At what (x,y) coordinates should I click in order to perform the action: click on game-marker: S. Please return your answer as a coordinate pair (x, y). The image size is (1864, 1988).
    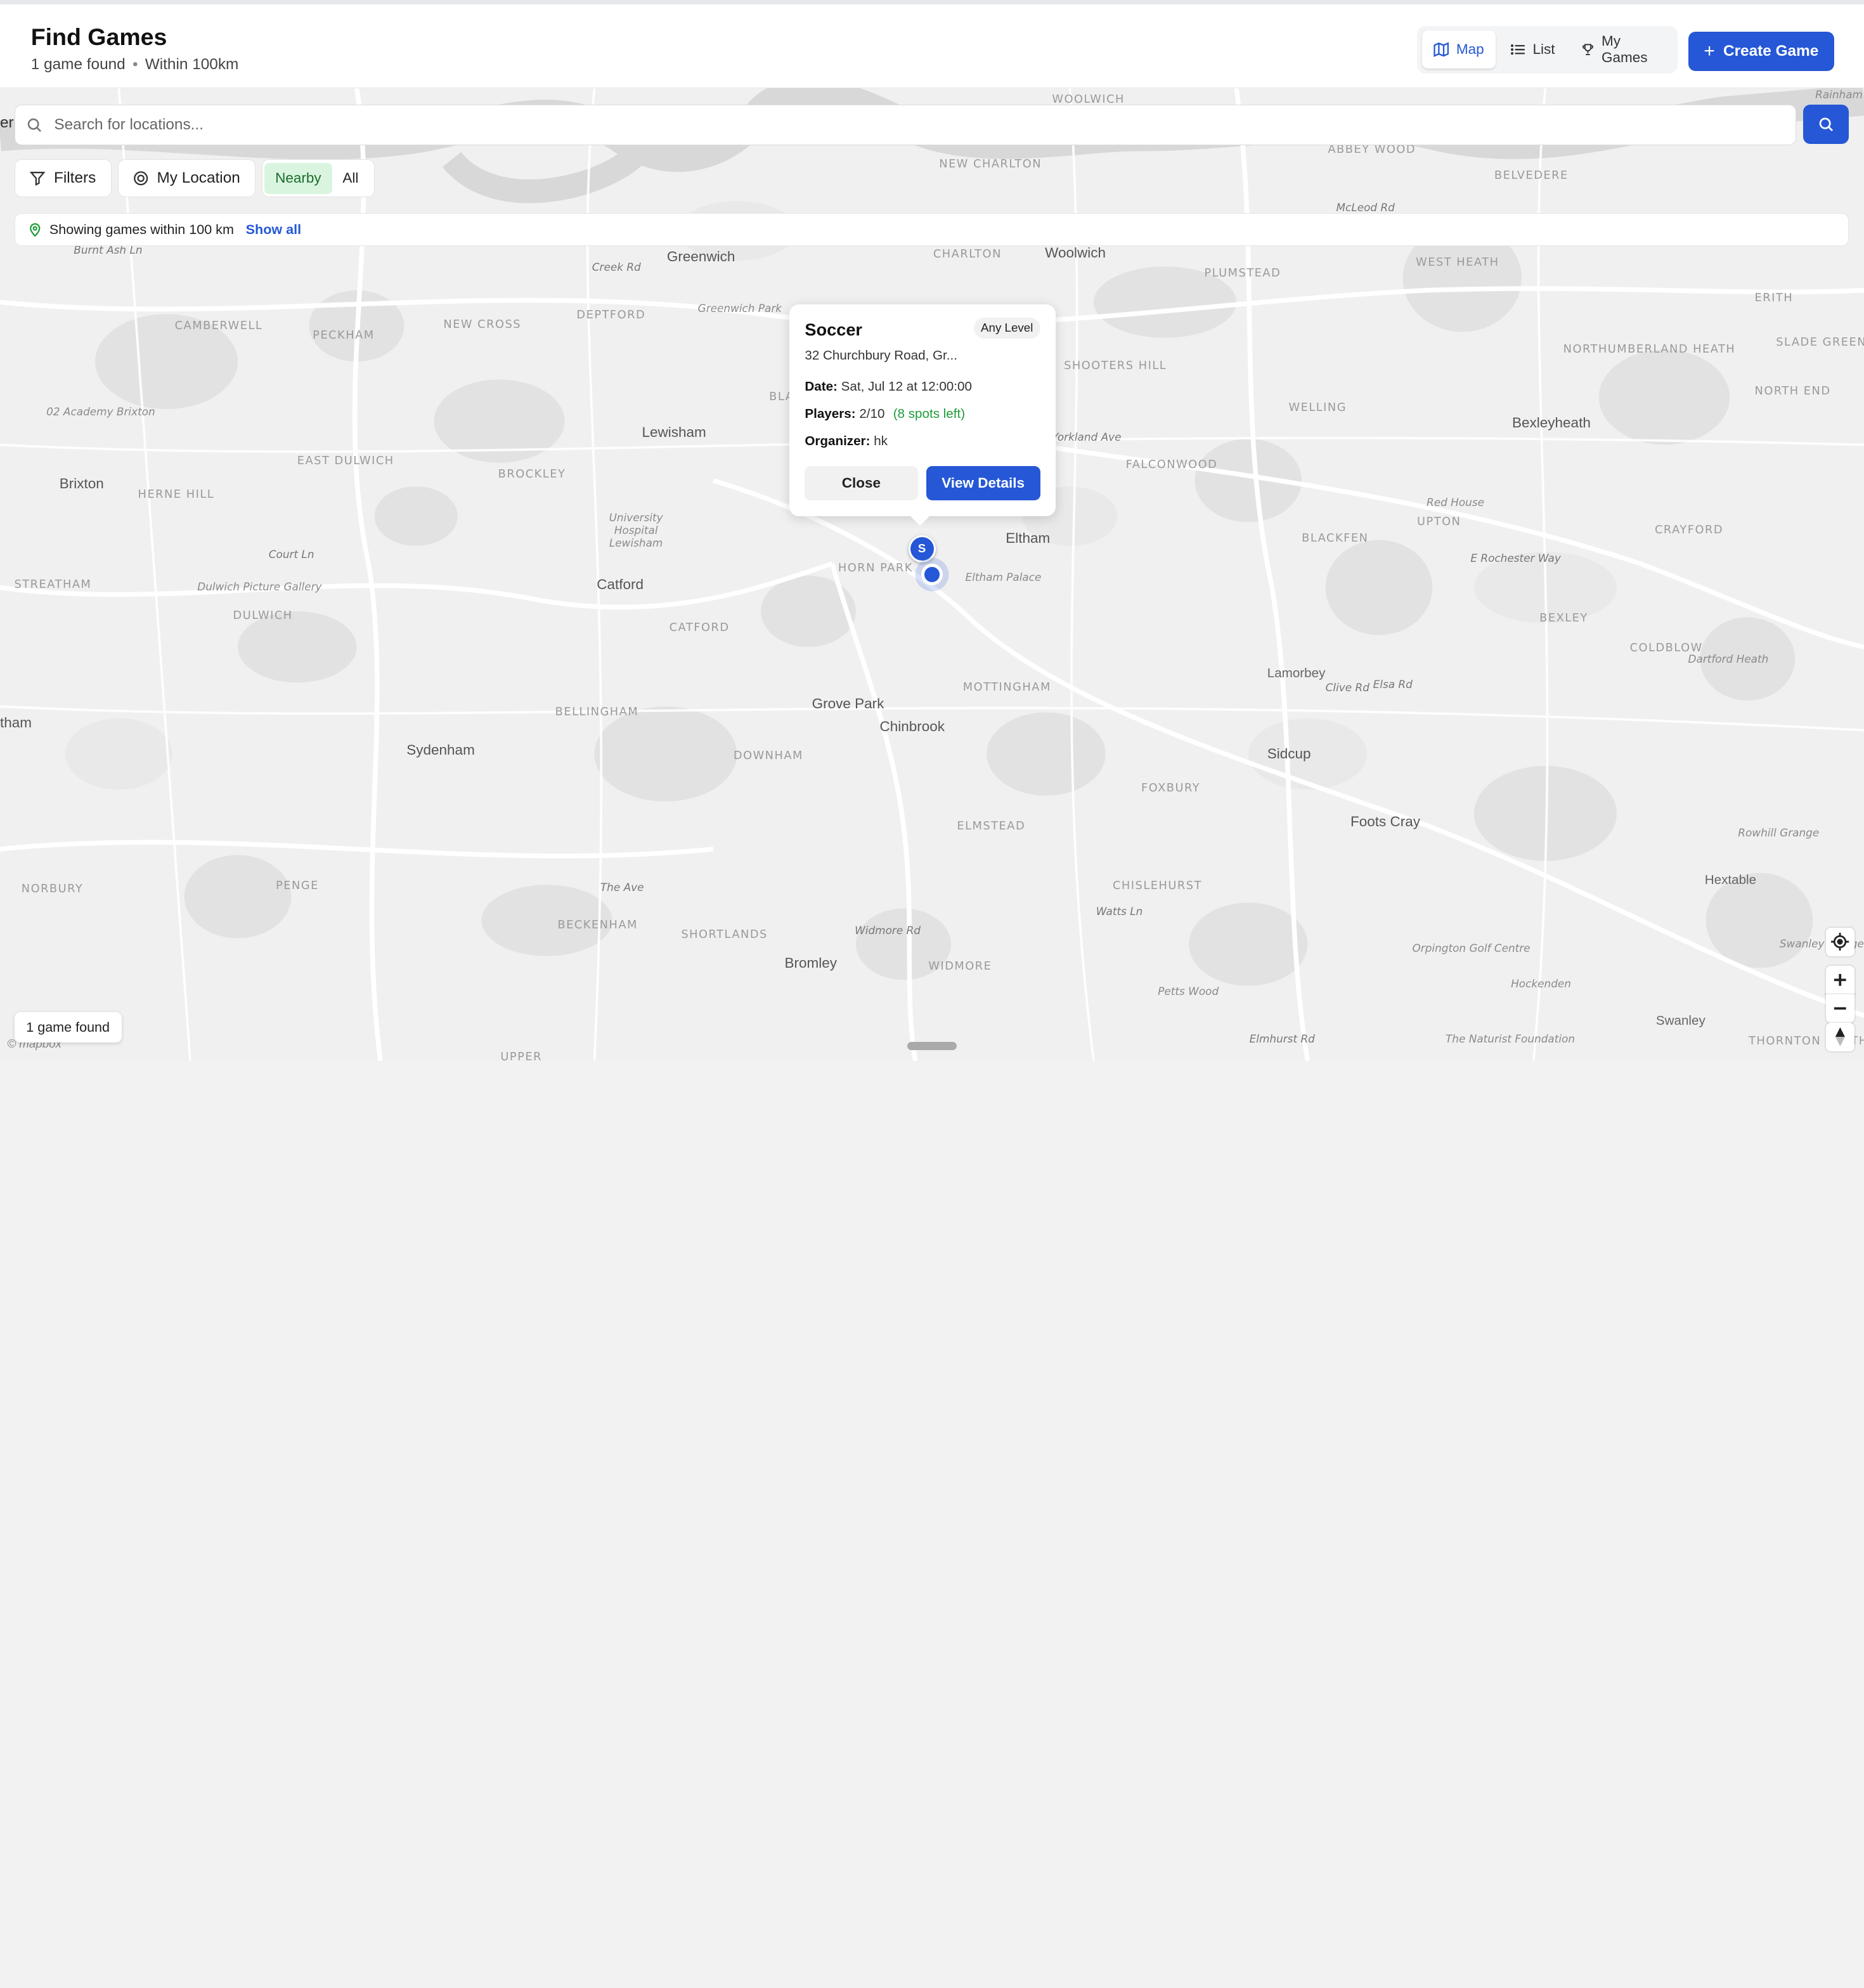
    Looking at the image, I should click on (922, 548).